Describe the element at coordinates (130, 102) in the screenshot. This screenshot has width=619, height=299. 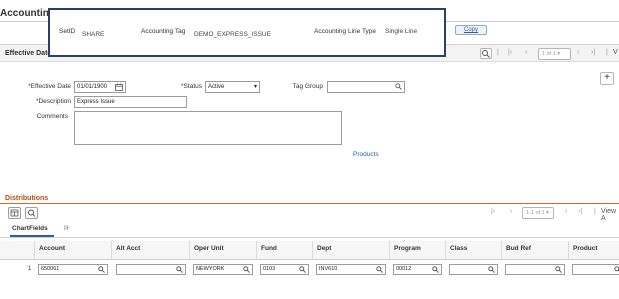
I see `description-input: Express Issue` at that location.